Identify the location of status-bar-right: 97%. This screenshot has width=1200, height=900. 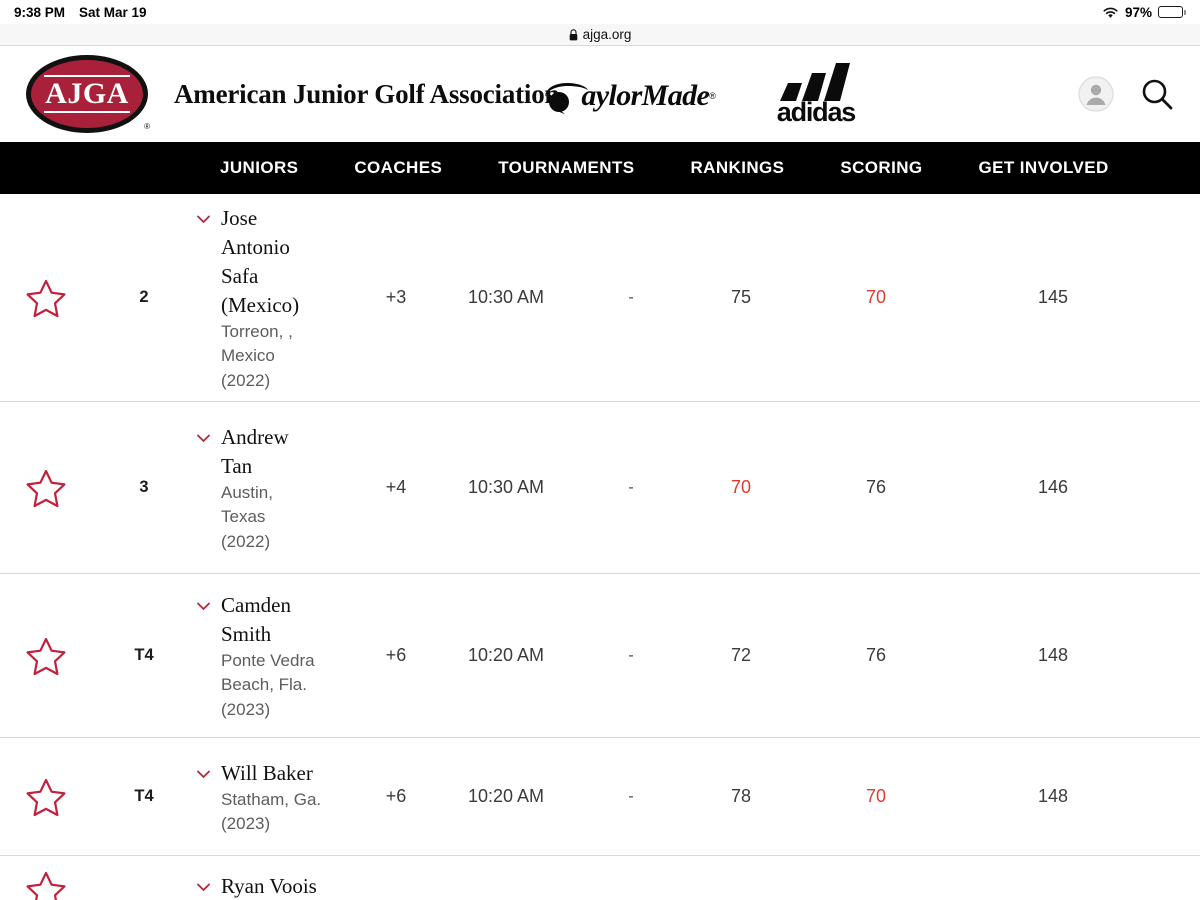
(1144, 12).